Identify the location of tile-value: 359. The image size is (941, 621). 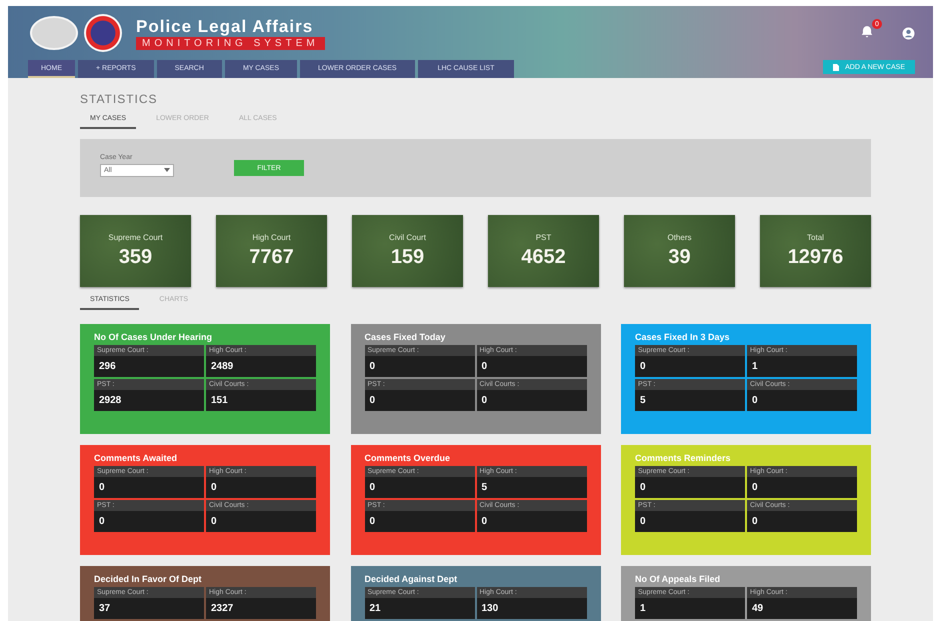
(135, 257).